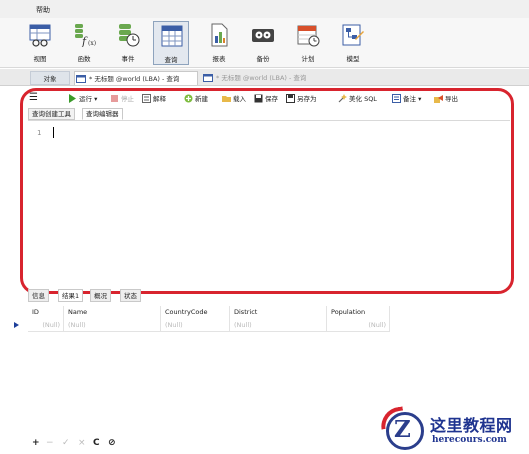 The image size is (529, 454). What do you see at coordinates (263, 59) in the screenshot?
I see `ribbon-backup-label: 备份` at bounding box center [263, 59].